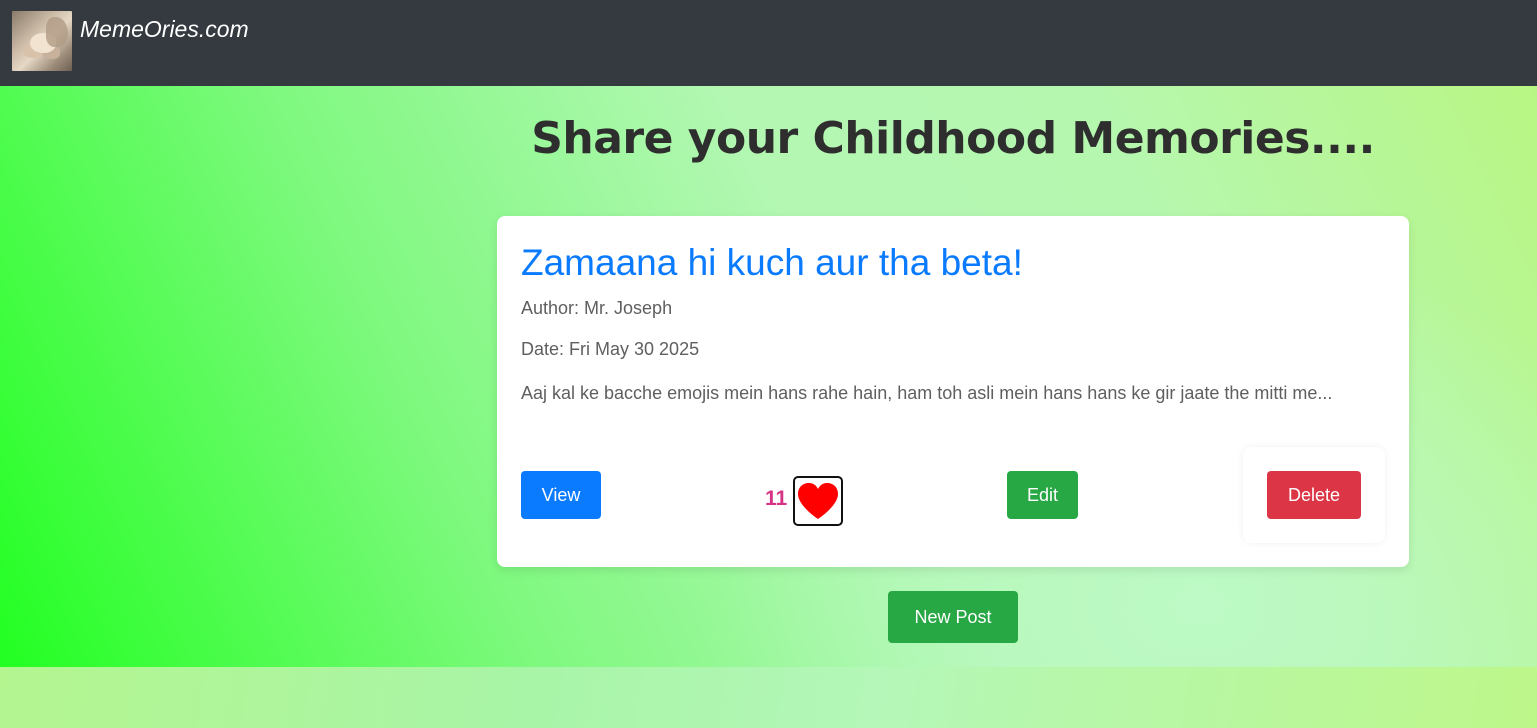  I want to click on new-post-button: New Post, so click(953, 617).